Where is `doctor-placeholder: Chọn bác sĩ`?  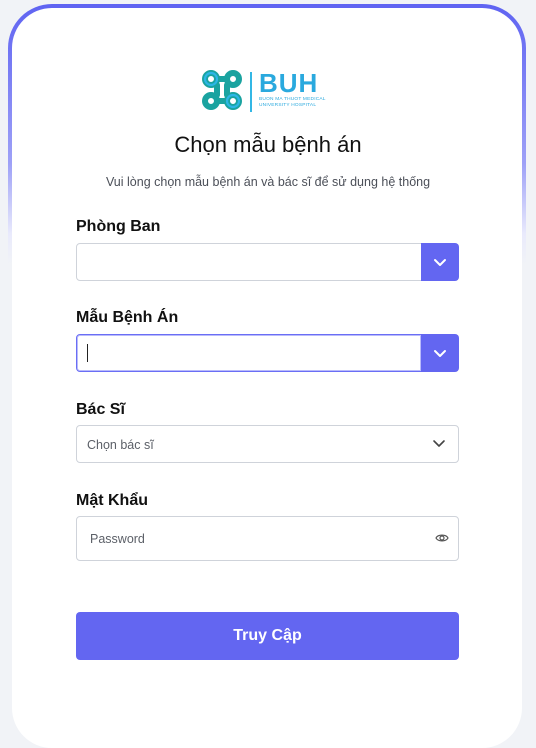 doctor-placeholder: Chọn bác sĩ is located at coordinates (120, 445).